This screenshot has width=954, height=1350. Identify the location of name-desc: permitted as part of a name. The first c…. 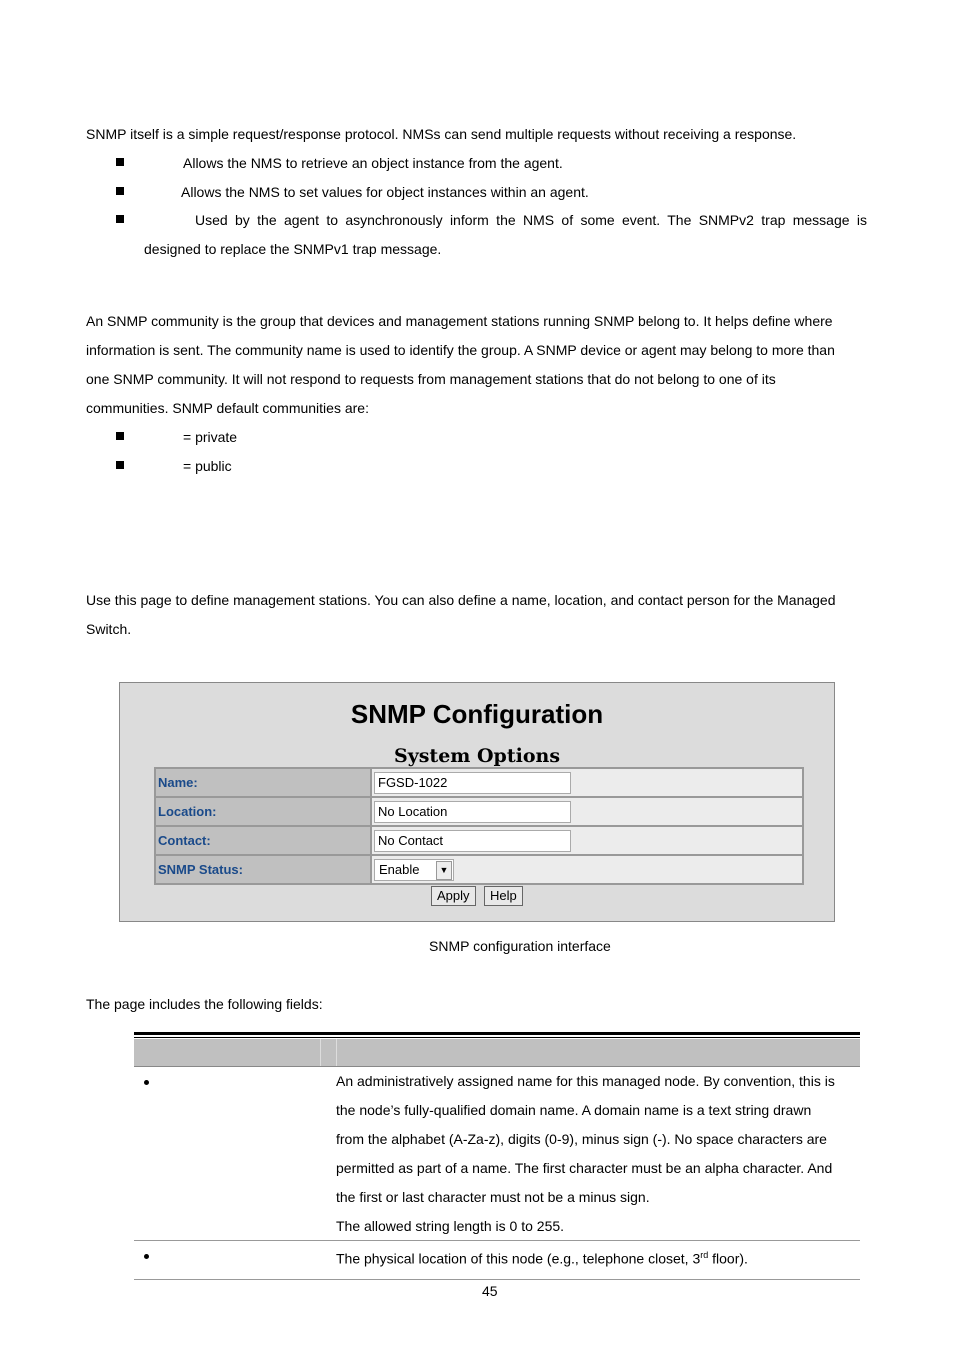
(584, 1168).